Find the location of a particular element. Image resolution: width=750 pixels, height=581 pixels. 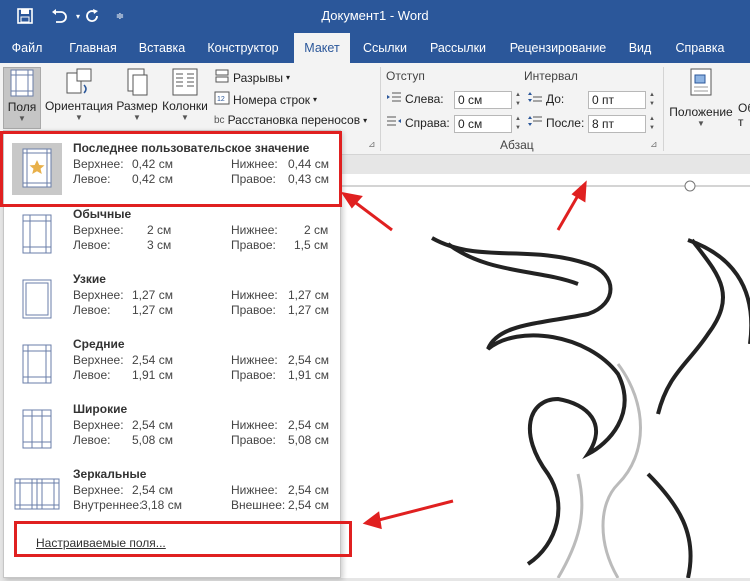

arrow-head-icon is located at coordinates (372, 520).